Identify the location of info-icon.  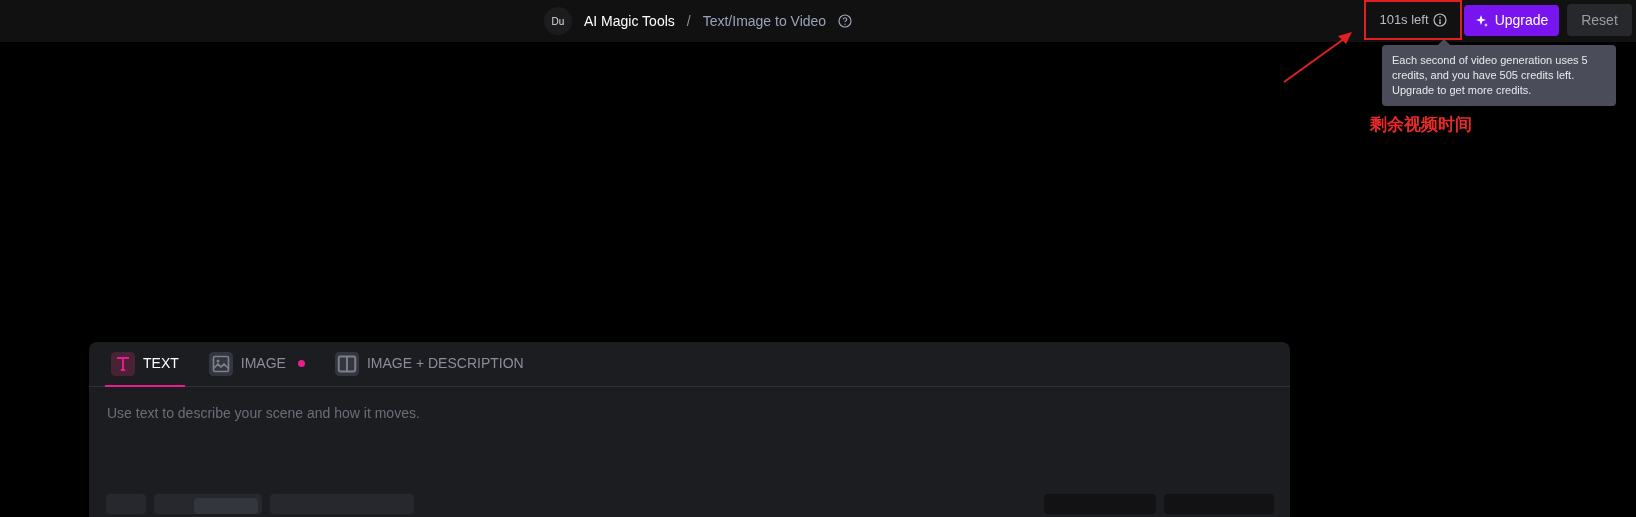
(1439, 20).